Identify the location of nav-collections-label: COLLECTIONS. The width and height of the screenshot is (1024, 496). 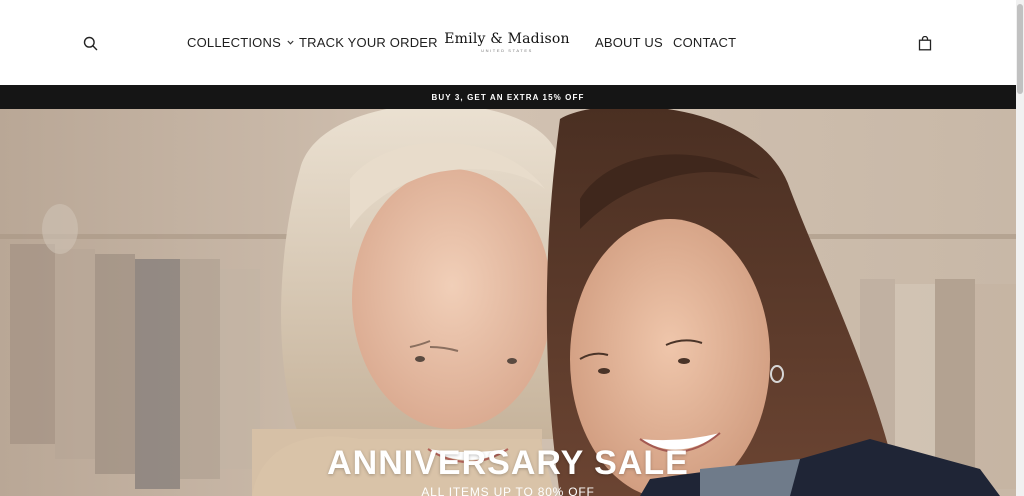
(234, 42).